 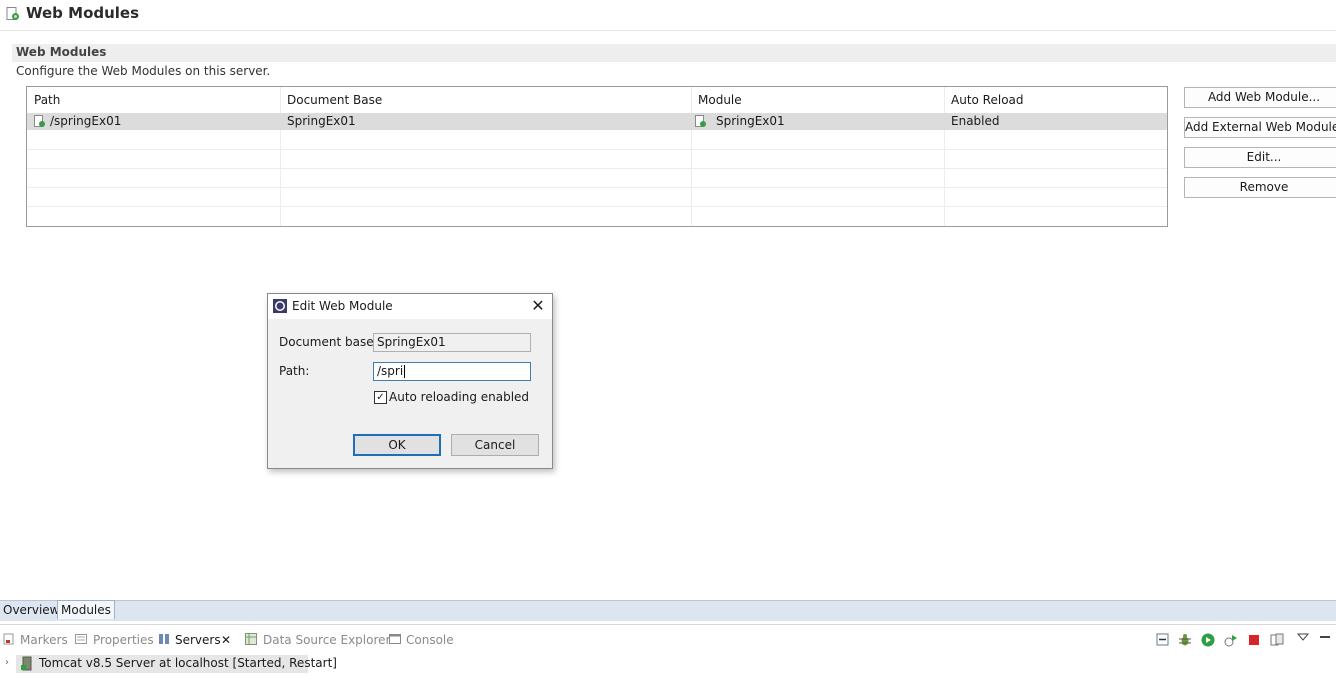 I want to click on stop-icon, so click(x=1254, y=640).